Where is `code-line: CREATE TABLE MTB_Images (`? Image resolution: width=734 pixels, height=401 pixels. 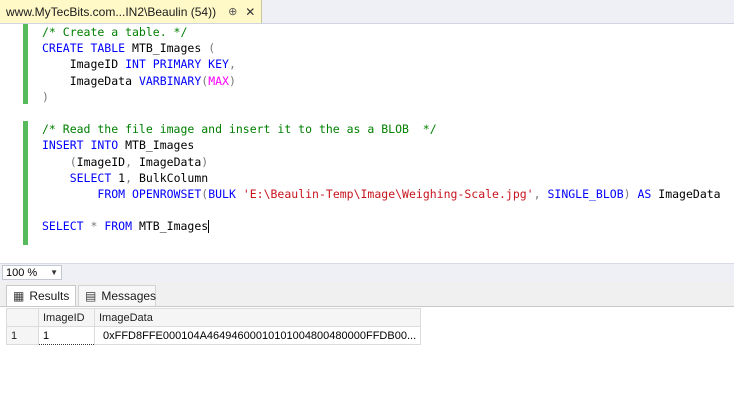 code-line: CREATE TABLE MTB_Images ( is located at coordinates (381, 48).